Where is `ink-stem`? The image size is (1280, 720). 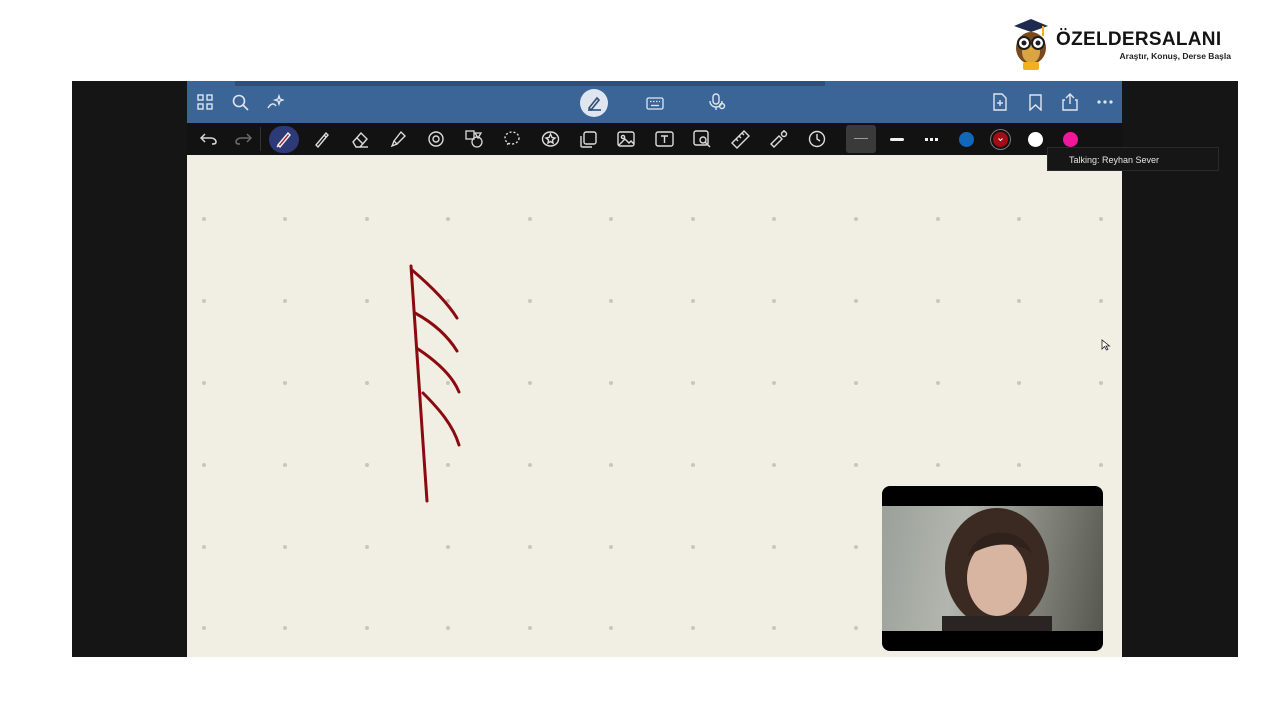
ink-stem is located at coordinates (419, 383).